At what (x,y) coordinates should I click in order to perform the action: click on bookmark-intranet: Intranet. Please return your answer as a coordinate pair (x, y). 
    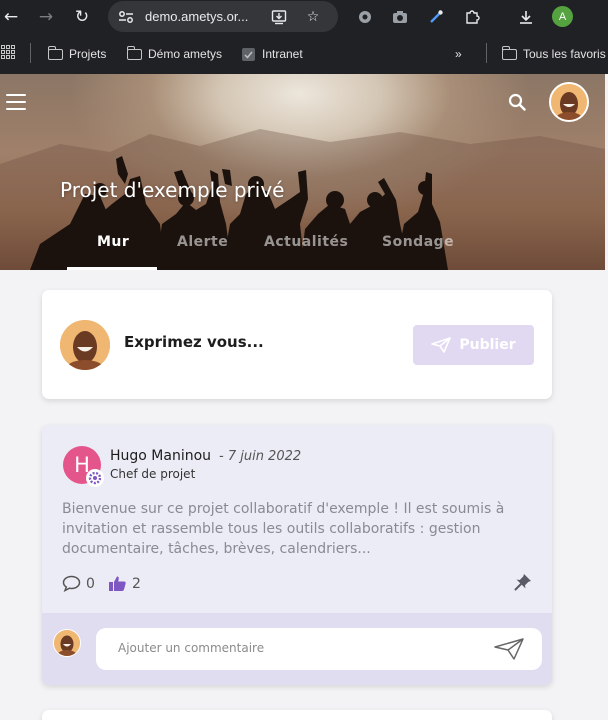
    Looking at the image, I should click on (272, 54).